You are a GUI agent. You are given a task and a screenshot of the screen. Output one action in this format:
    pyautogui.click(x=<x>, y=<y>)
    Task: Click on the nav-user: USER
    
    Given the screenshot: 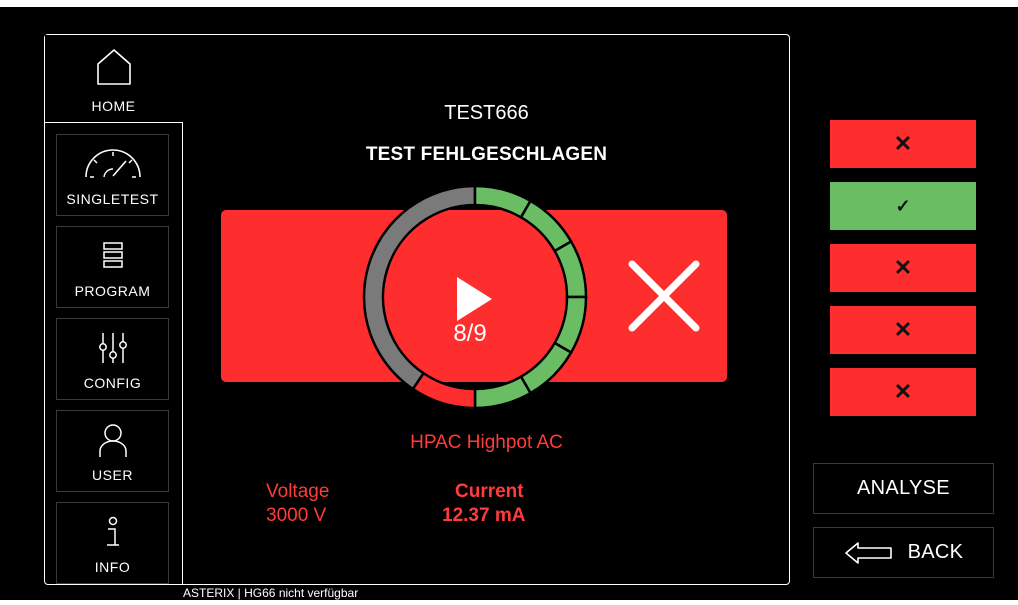 What is the action you would take?
    pyautogui.click(x=112, y=451)
    